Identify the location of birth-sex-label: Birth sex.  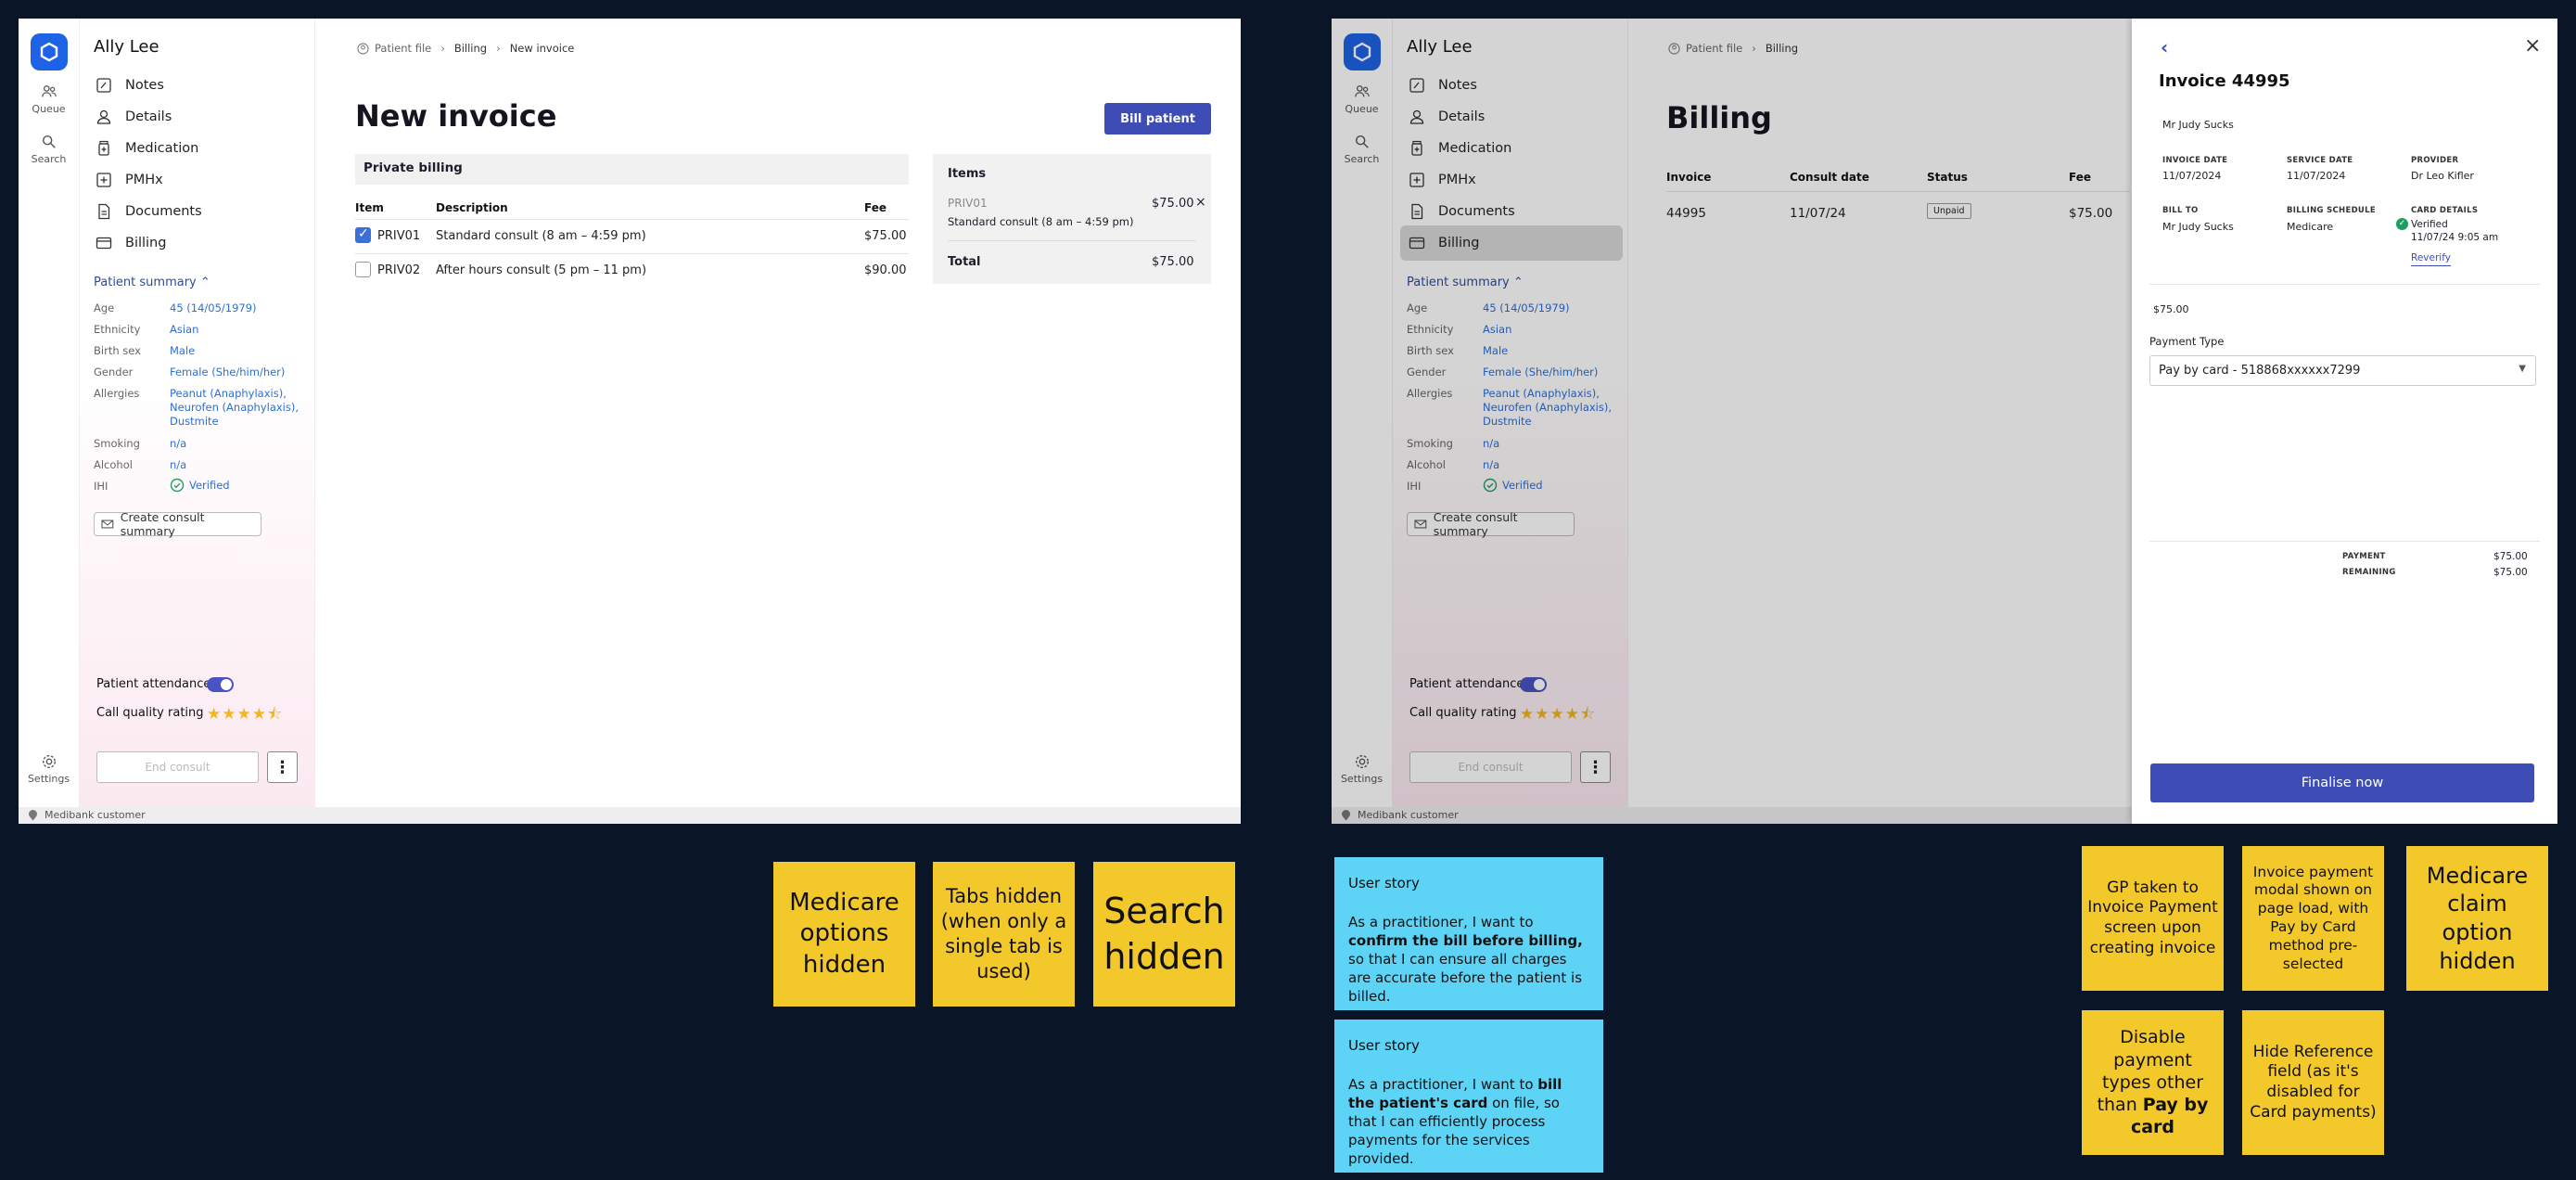
(1431, 350).